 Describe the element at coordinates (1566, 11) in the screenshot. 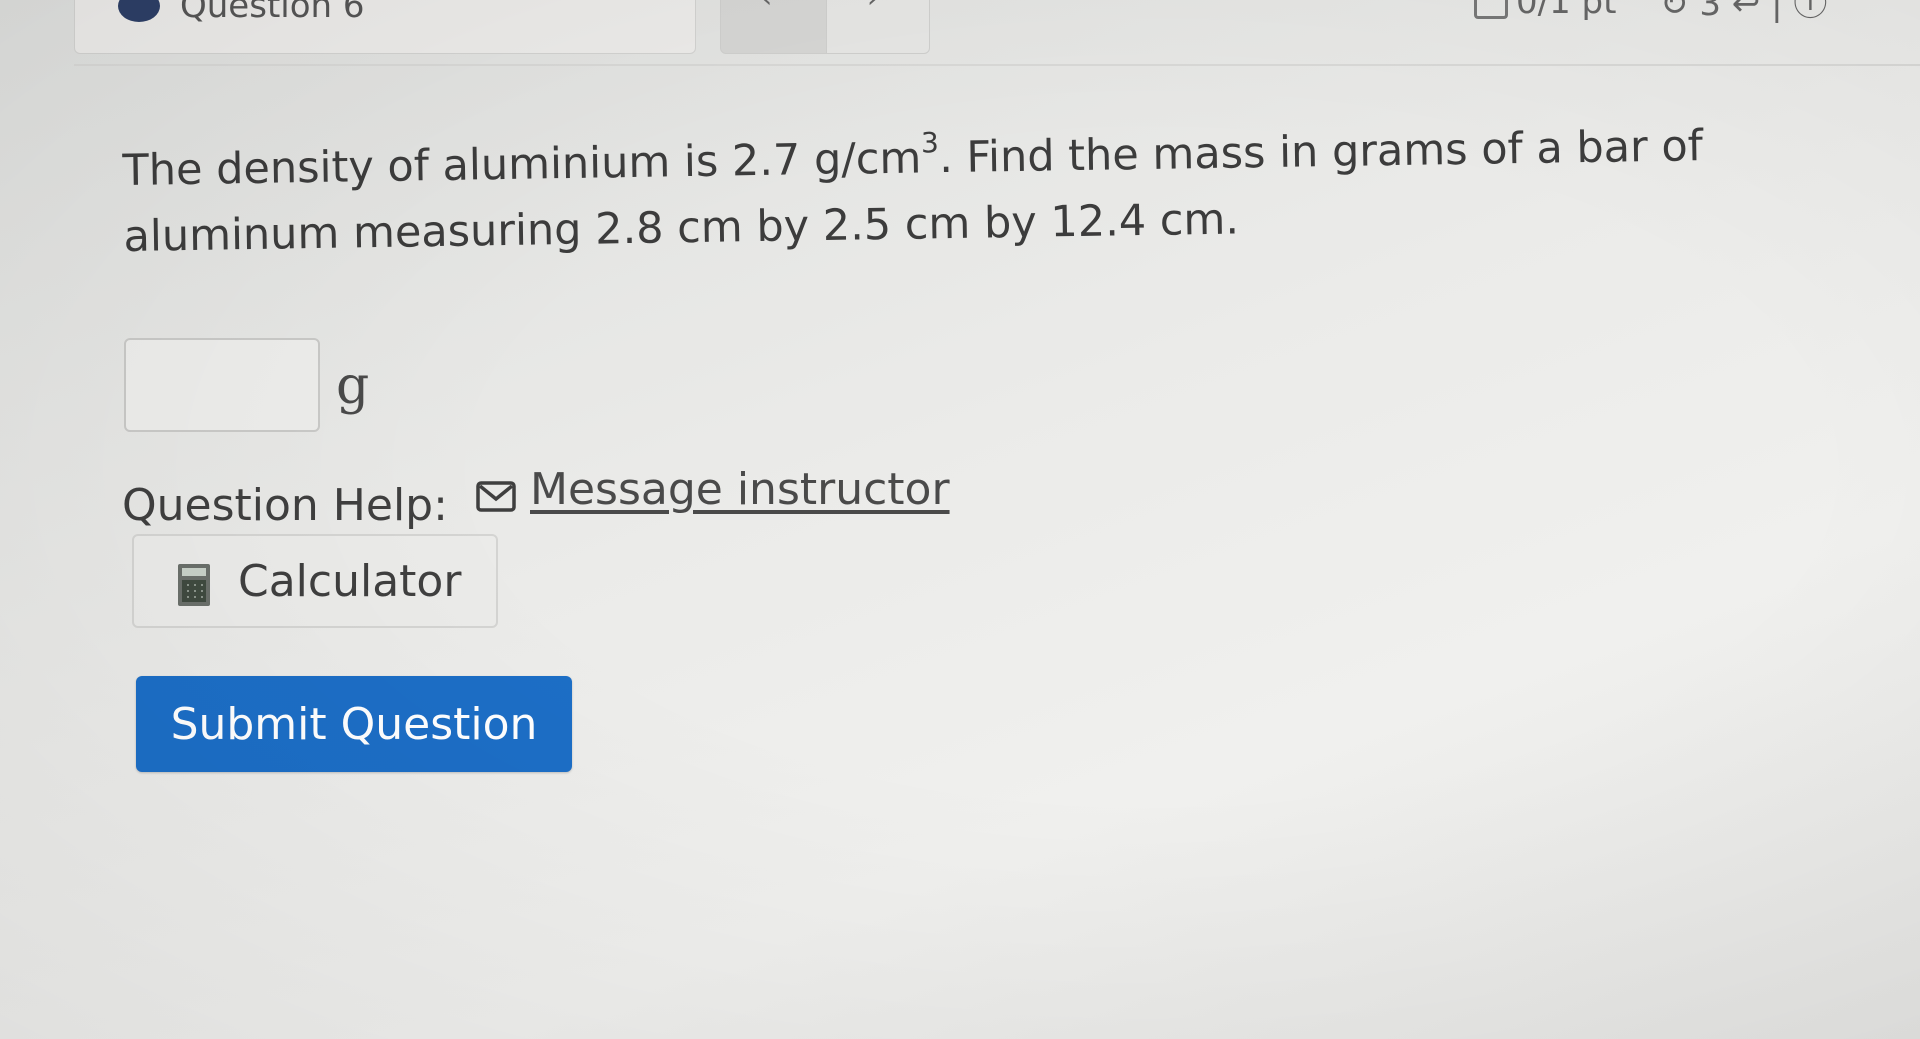

I see `score-text: 0/1 pt` at that location.